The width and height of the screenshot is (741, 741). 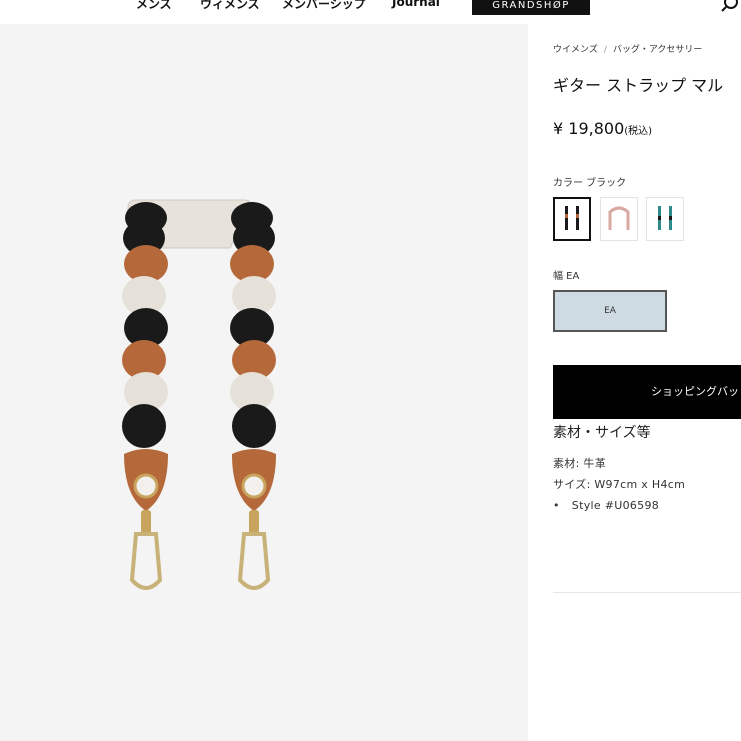 What do you see at coordinates (531, 7) in the screenshot?
I see `grandshop-link: GRANDSHØP` at bounding box center [531, 7].